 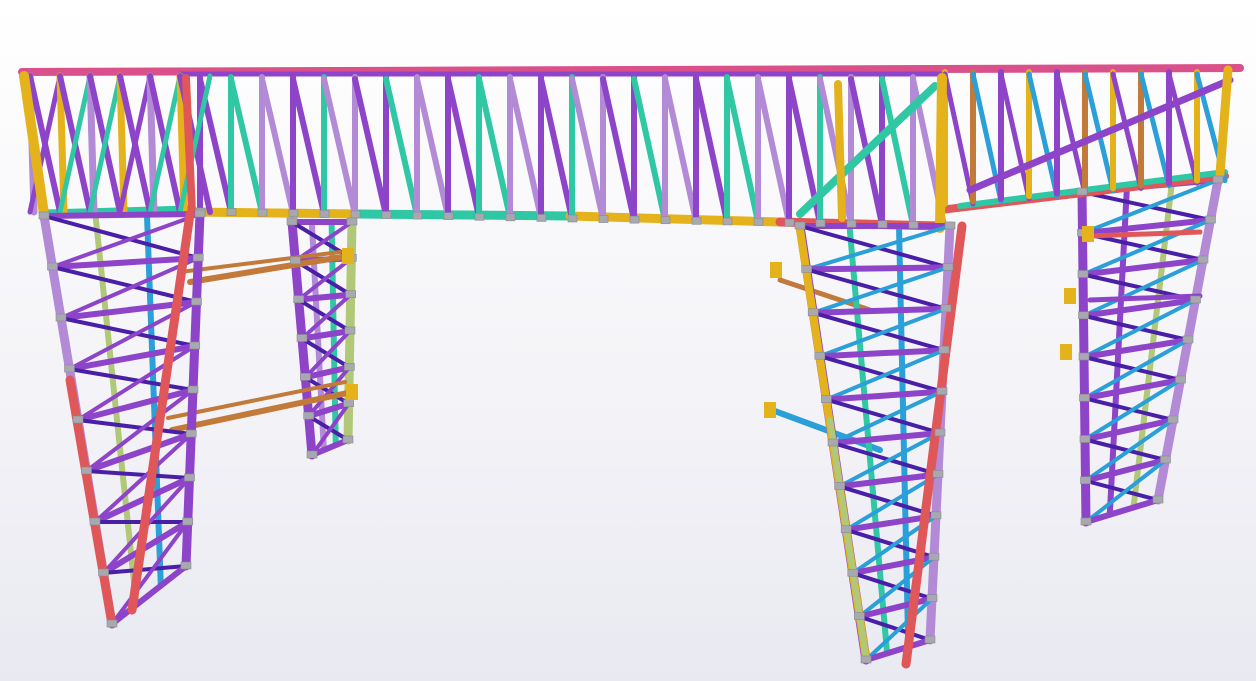 I want to click on tower-front-right-horizontal, so click(x=879, y=310).